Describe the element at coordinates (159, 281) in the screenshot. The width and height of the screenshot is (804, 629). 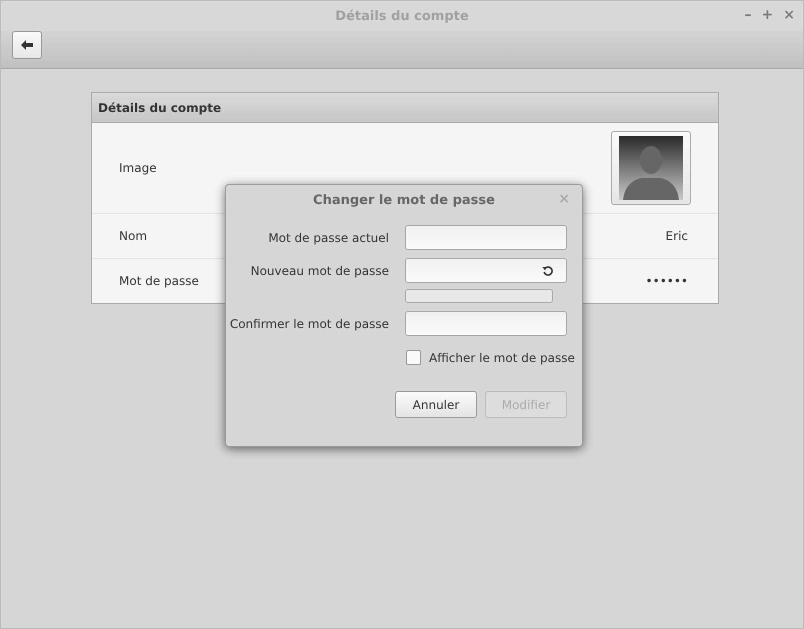
I see `row-label: Mot de passe` at that location.